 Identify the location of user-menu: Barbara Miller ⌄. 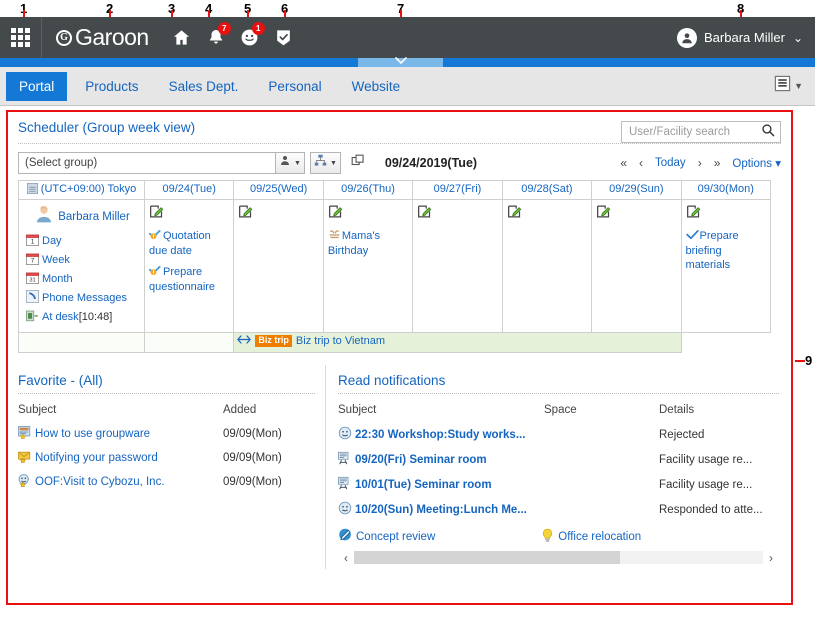
(740, 37).